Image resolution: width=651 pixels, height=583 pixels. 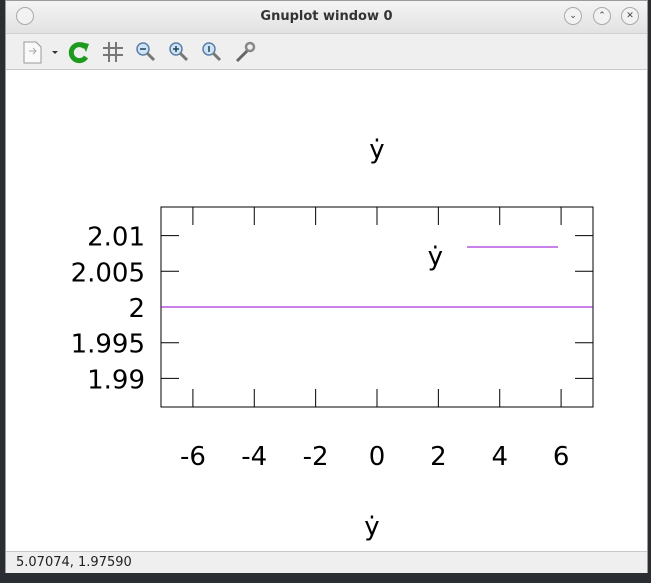 I want to click on close-button: ✕, so click(x=630, y=16).